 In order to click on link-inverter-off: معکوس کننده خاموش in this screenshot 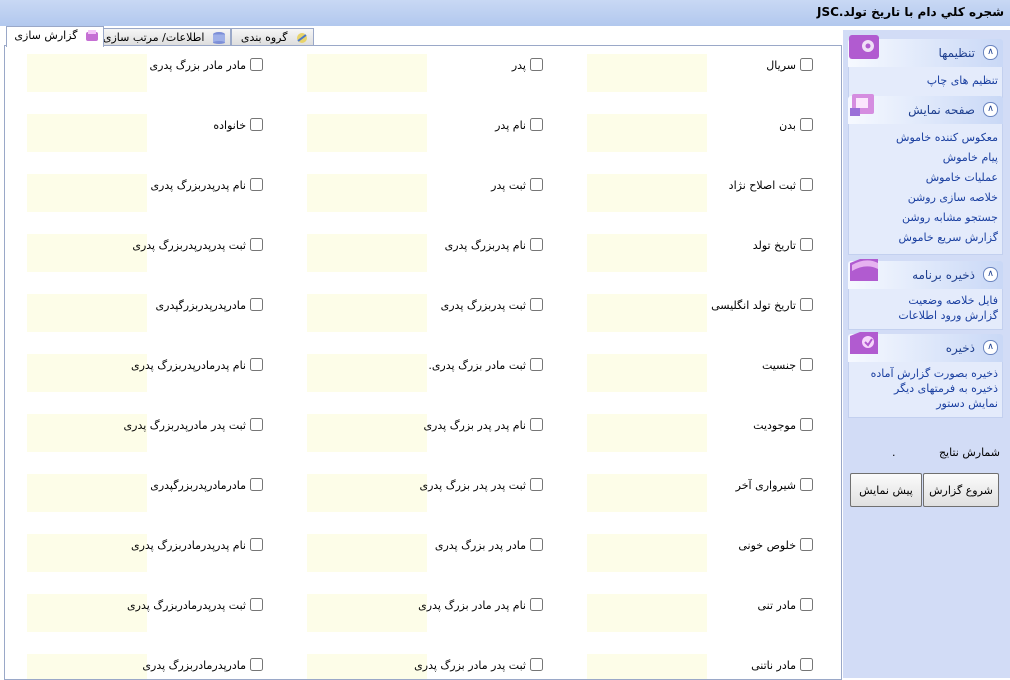, I will do `click(925, 138)`.